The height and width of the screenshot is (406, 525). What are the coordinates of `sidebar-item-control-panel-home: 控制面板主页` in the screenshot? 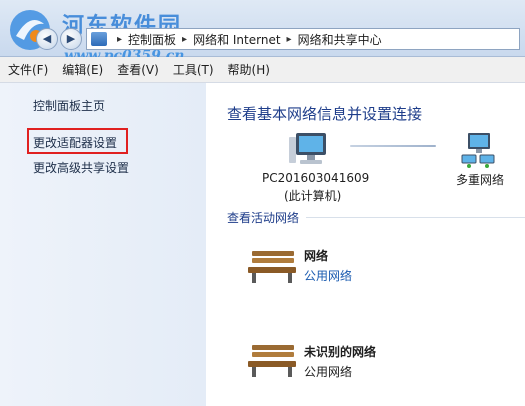 It's located at (69, 105).